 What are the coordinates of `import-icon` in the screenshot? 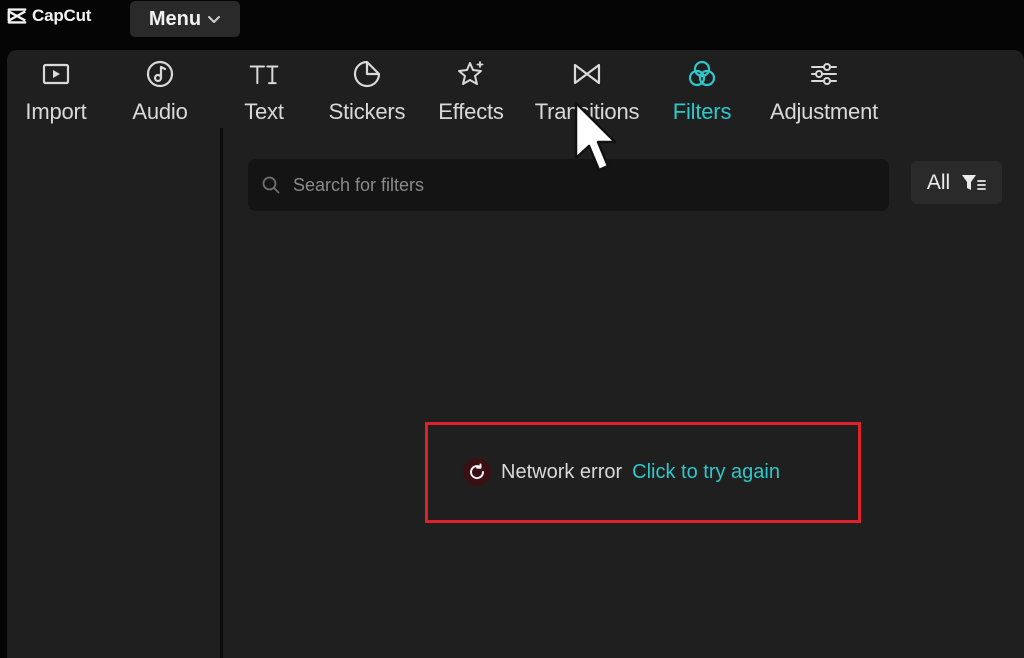 It's located at (56, 74).